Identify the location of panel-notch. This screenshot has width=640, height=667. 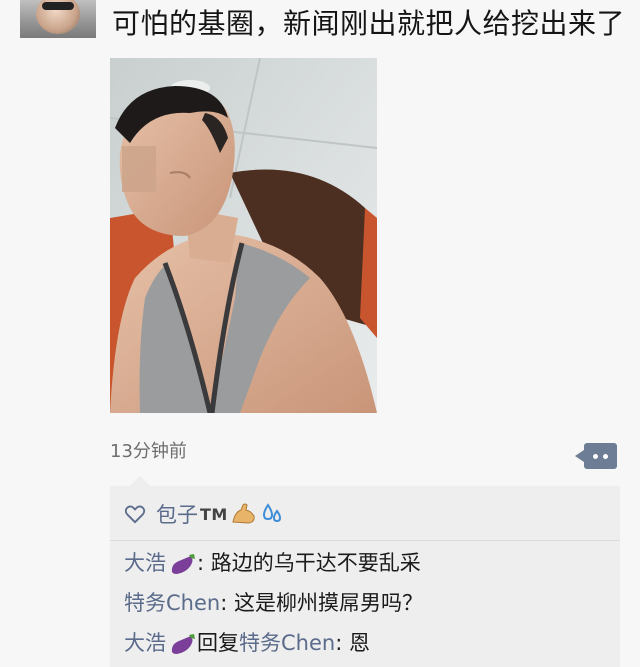
(140, 481).